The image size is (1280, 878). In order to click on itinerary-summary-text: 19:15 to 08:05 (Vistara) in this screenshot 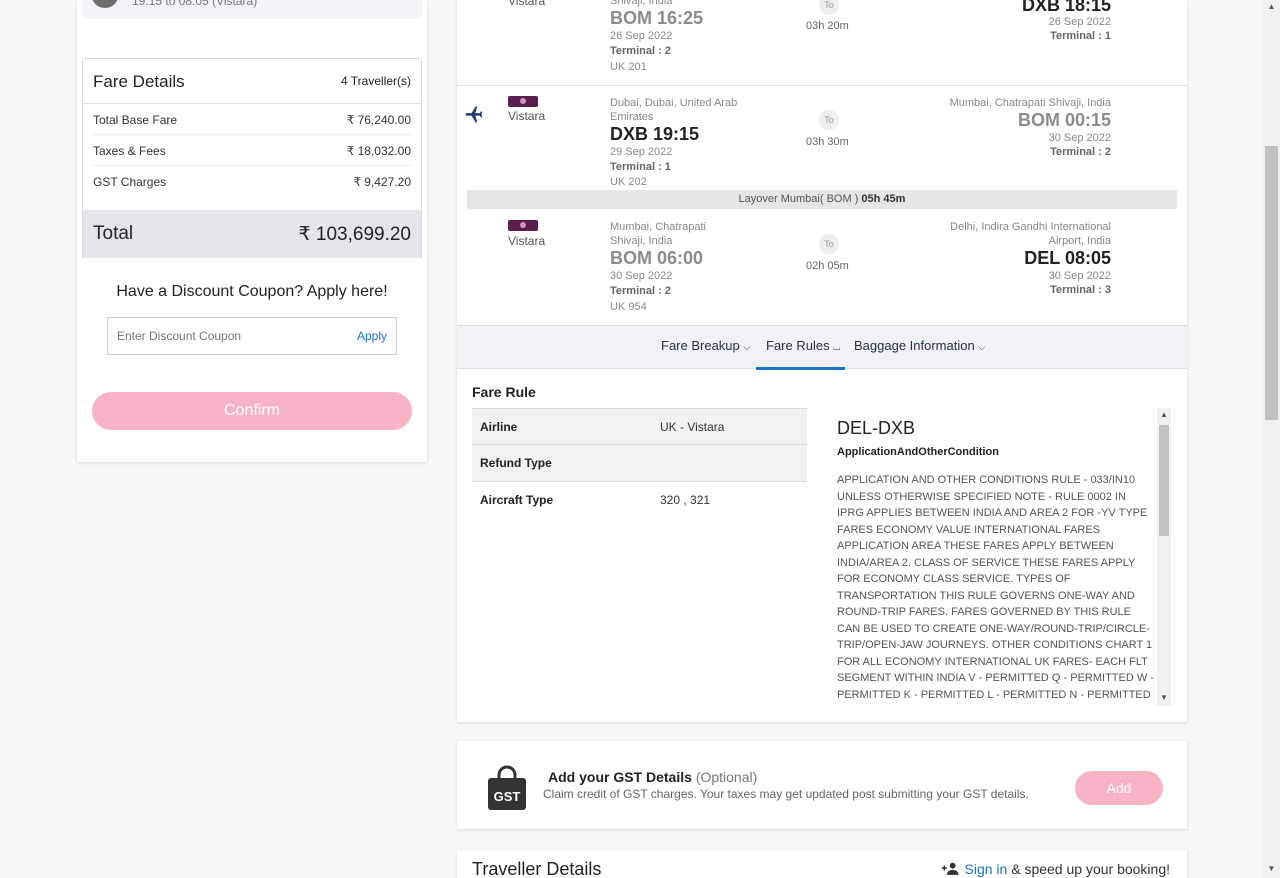, I will do `click(195, 4)`.